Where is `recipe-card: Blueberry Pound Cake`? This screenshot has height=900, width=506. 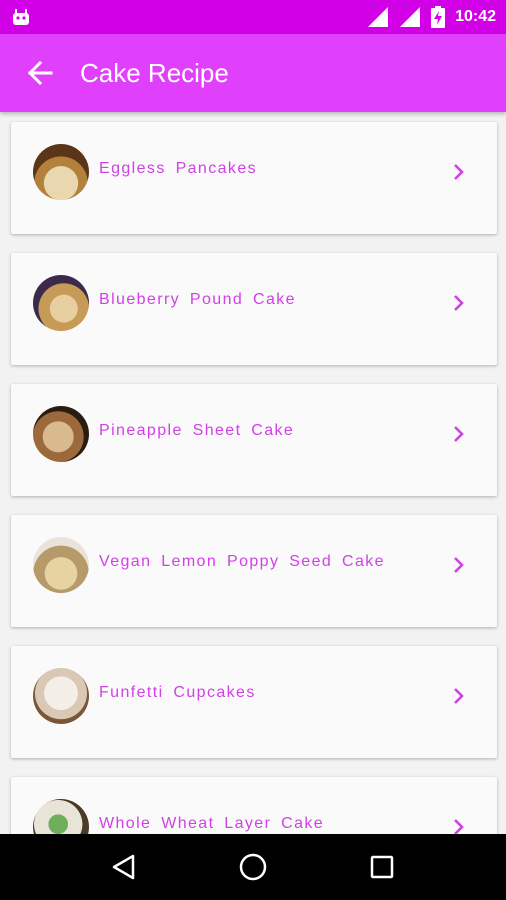
recipe-card: Blueberry Pound Cake is located at coordinates (254, 309).